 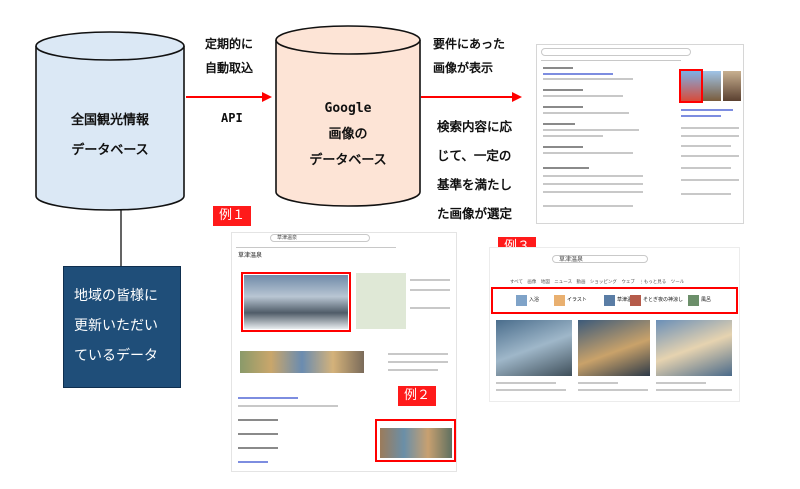 What do you see at coordinates (463, 68) in the screenshot?
I see `display-label-line-2: 画像が表示` at bounding box center [463, 68].